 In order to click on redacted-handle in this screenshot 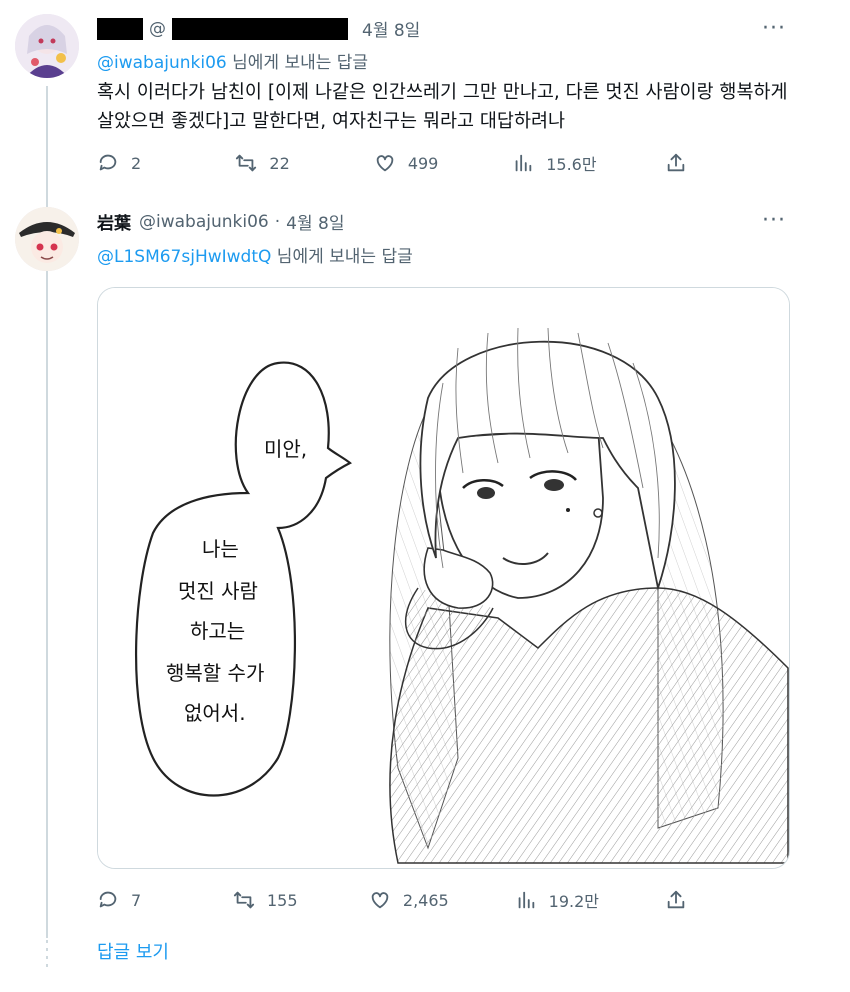, I will do `click(260, 28)`.